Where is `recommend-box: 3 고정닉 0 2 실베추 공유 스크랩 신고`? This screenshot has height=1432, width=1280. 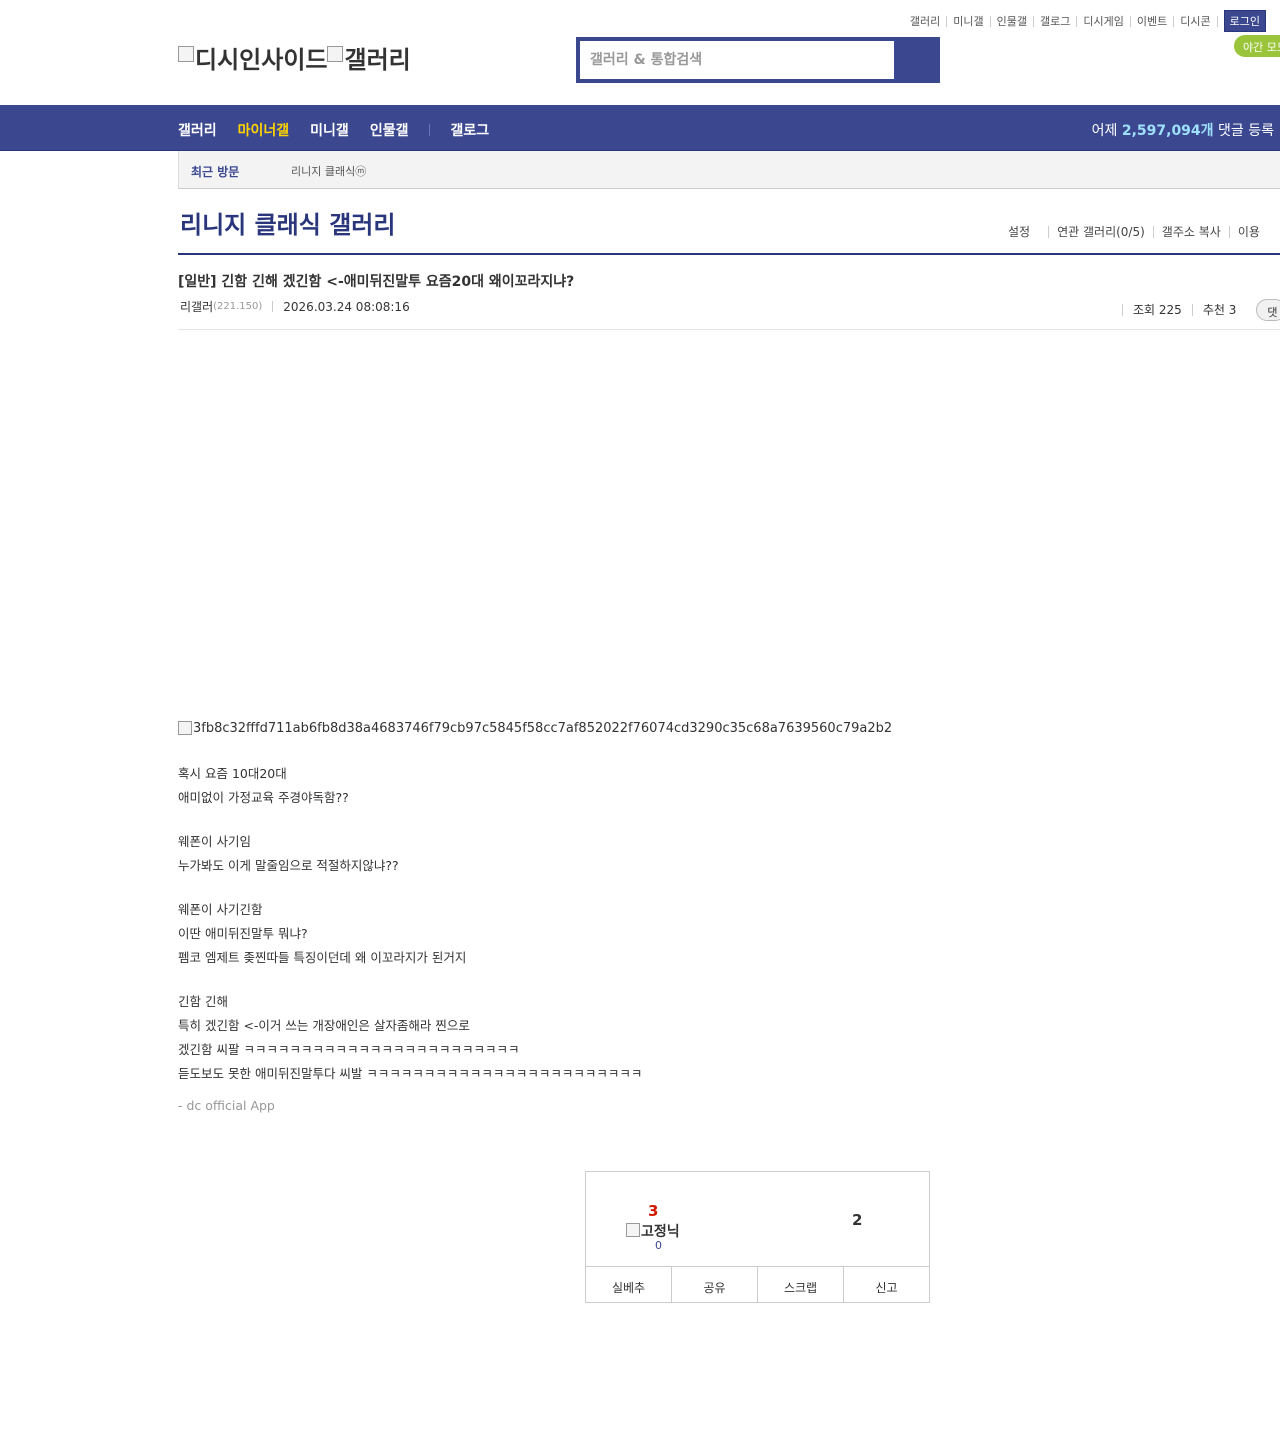 recommend-box: 3 고정닉 0 2 실베추 공유 스크랩 신고 is located at coordinates (757, 1237).